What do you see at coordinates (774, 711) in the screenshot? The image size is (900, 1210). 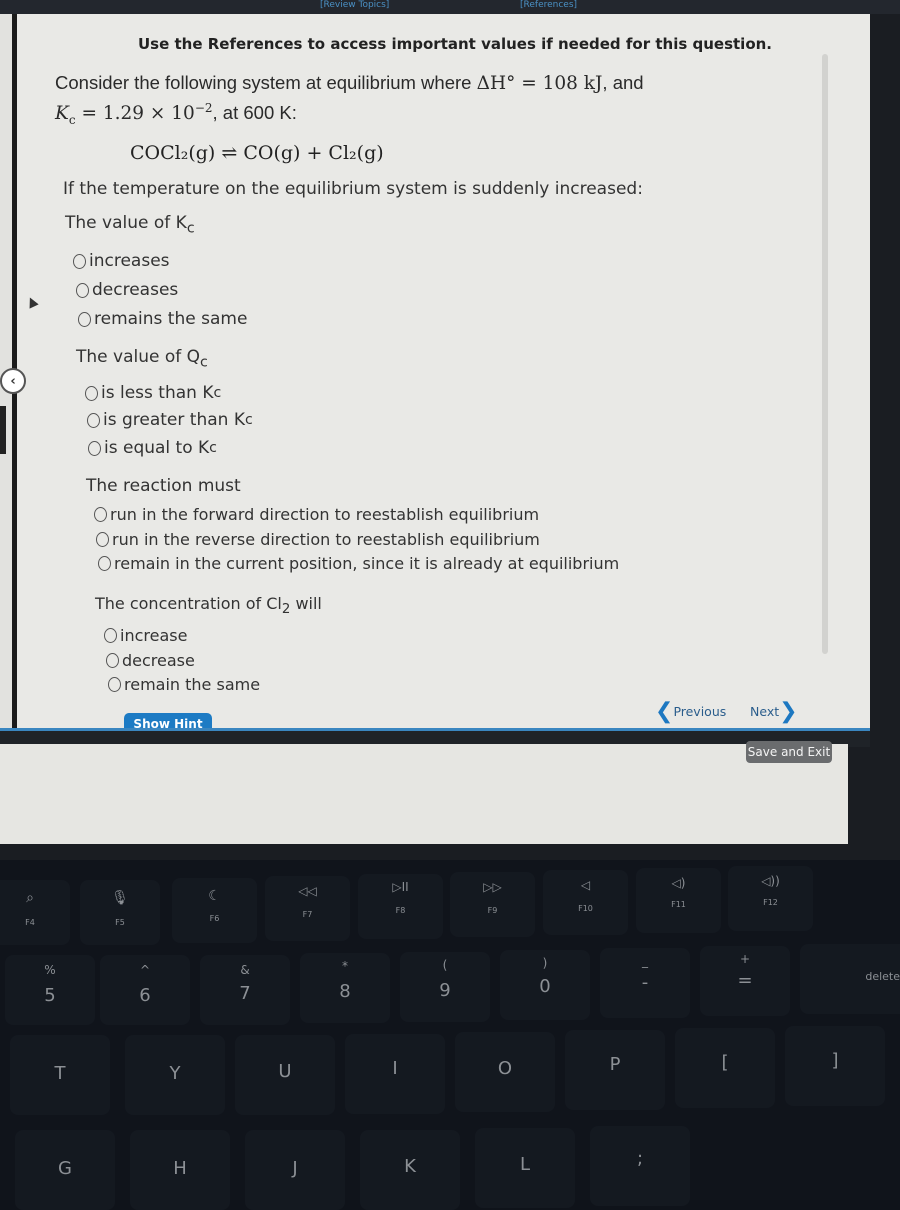 I see `next-button: Next ❯` at bounding box center [774, 711].